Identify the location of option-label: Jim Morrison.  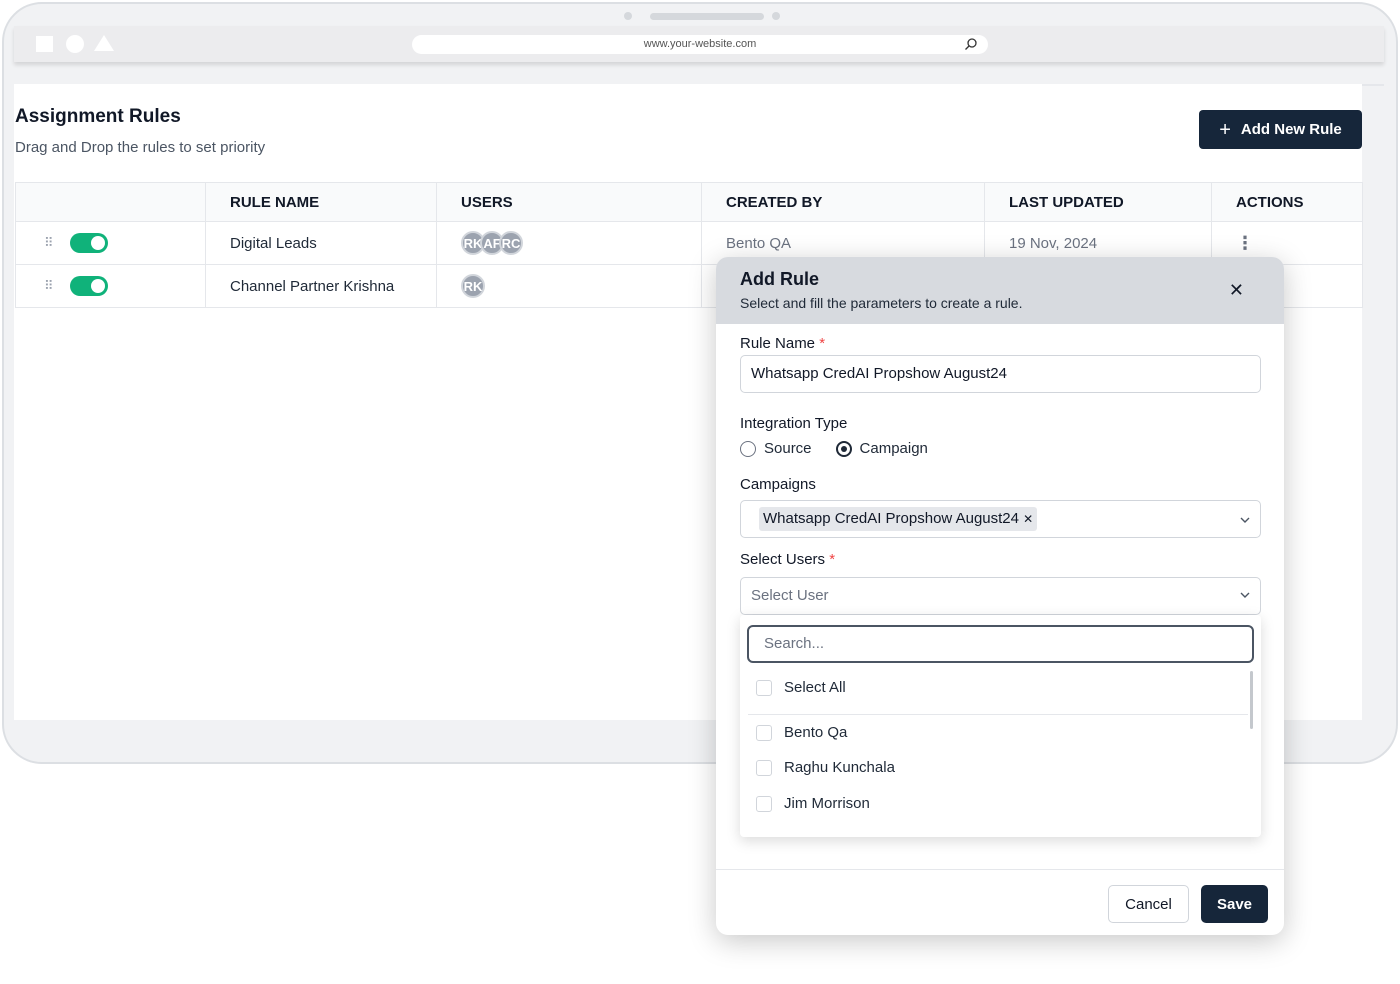
(827, 803).